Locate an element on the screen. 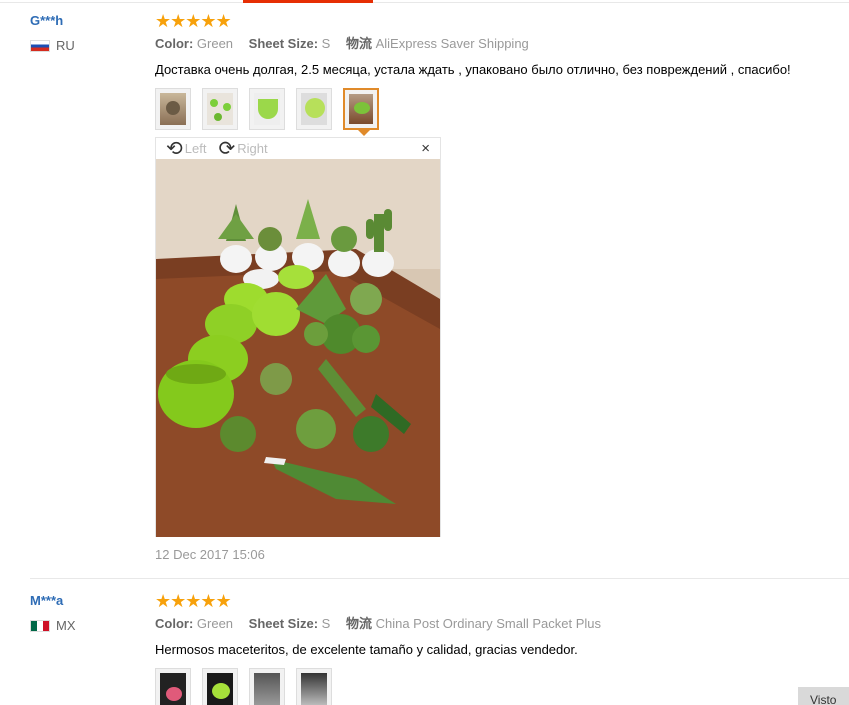  country-code: MX is located at coordinates (66, 625).